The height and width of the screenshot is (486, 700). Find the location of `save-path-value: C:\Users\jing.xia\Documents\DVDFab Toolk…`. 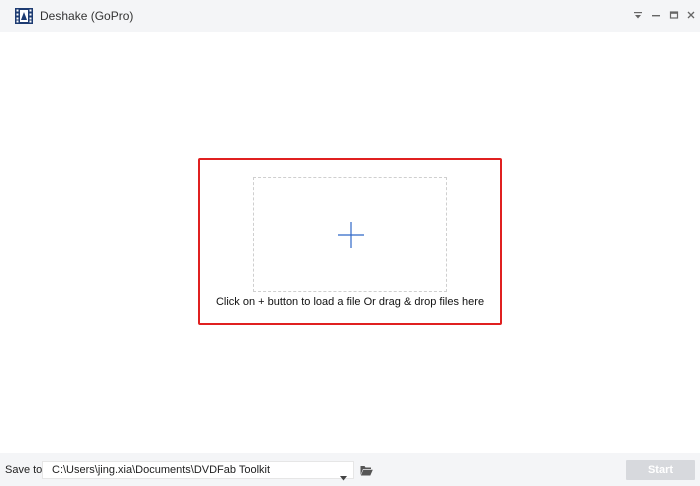

save-path-value: C:\Users\jing.xia\Documents\DVDFab Toolk… is located at coordinates (161, 470).